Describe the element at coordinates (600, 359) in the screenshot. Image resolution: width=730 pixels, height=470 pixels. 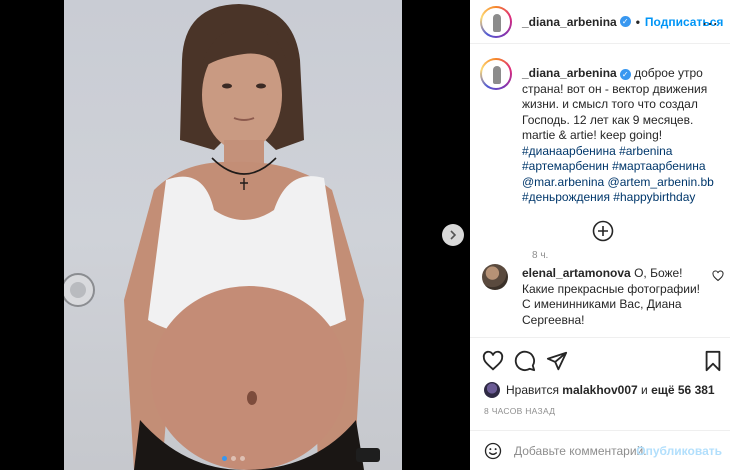
I see `post-actions-bar` at that location.